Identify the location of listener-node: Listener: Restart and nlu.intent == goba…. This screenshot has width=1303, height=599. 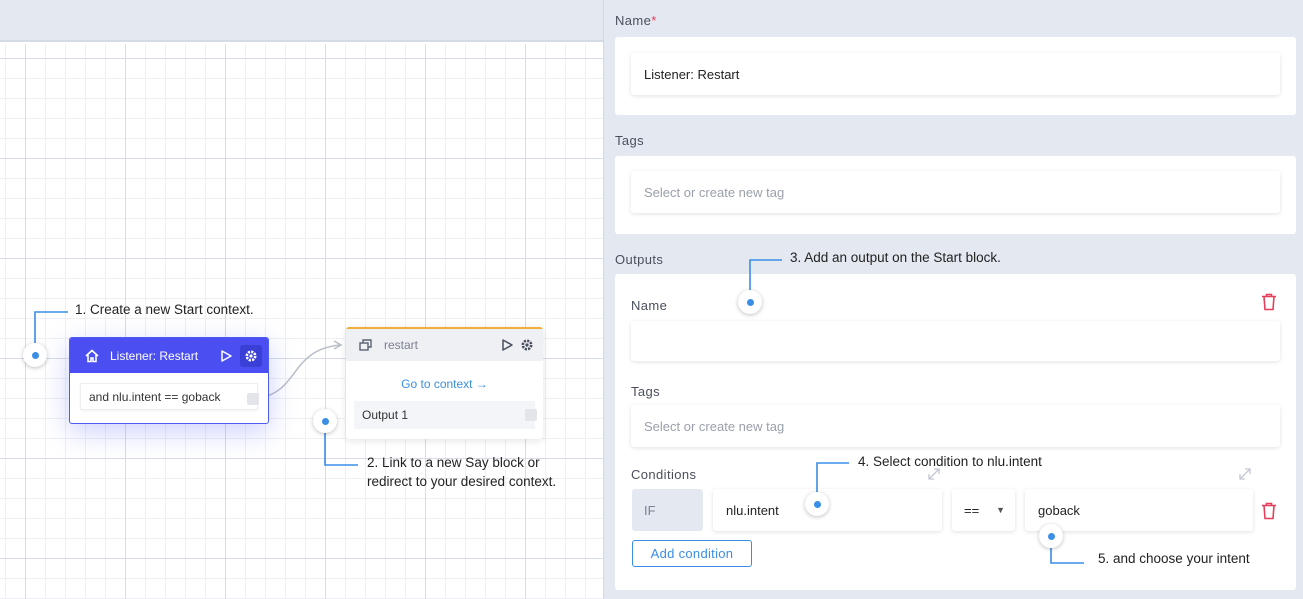
(169, 380).